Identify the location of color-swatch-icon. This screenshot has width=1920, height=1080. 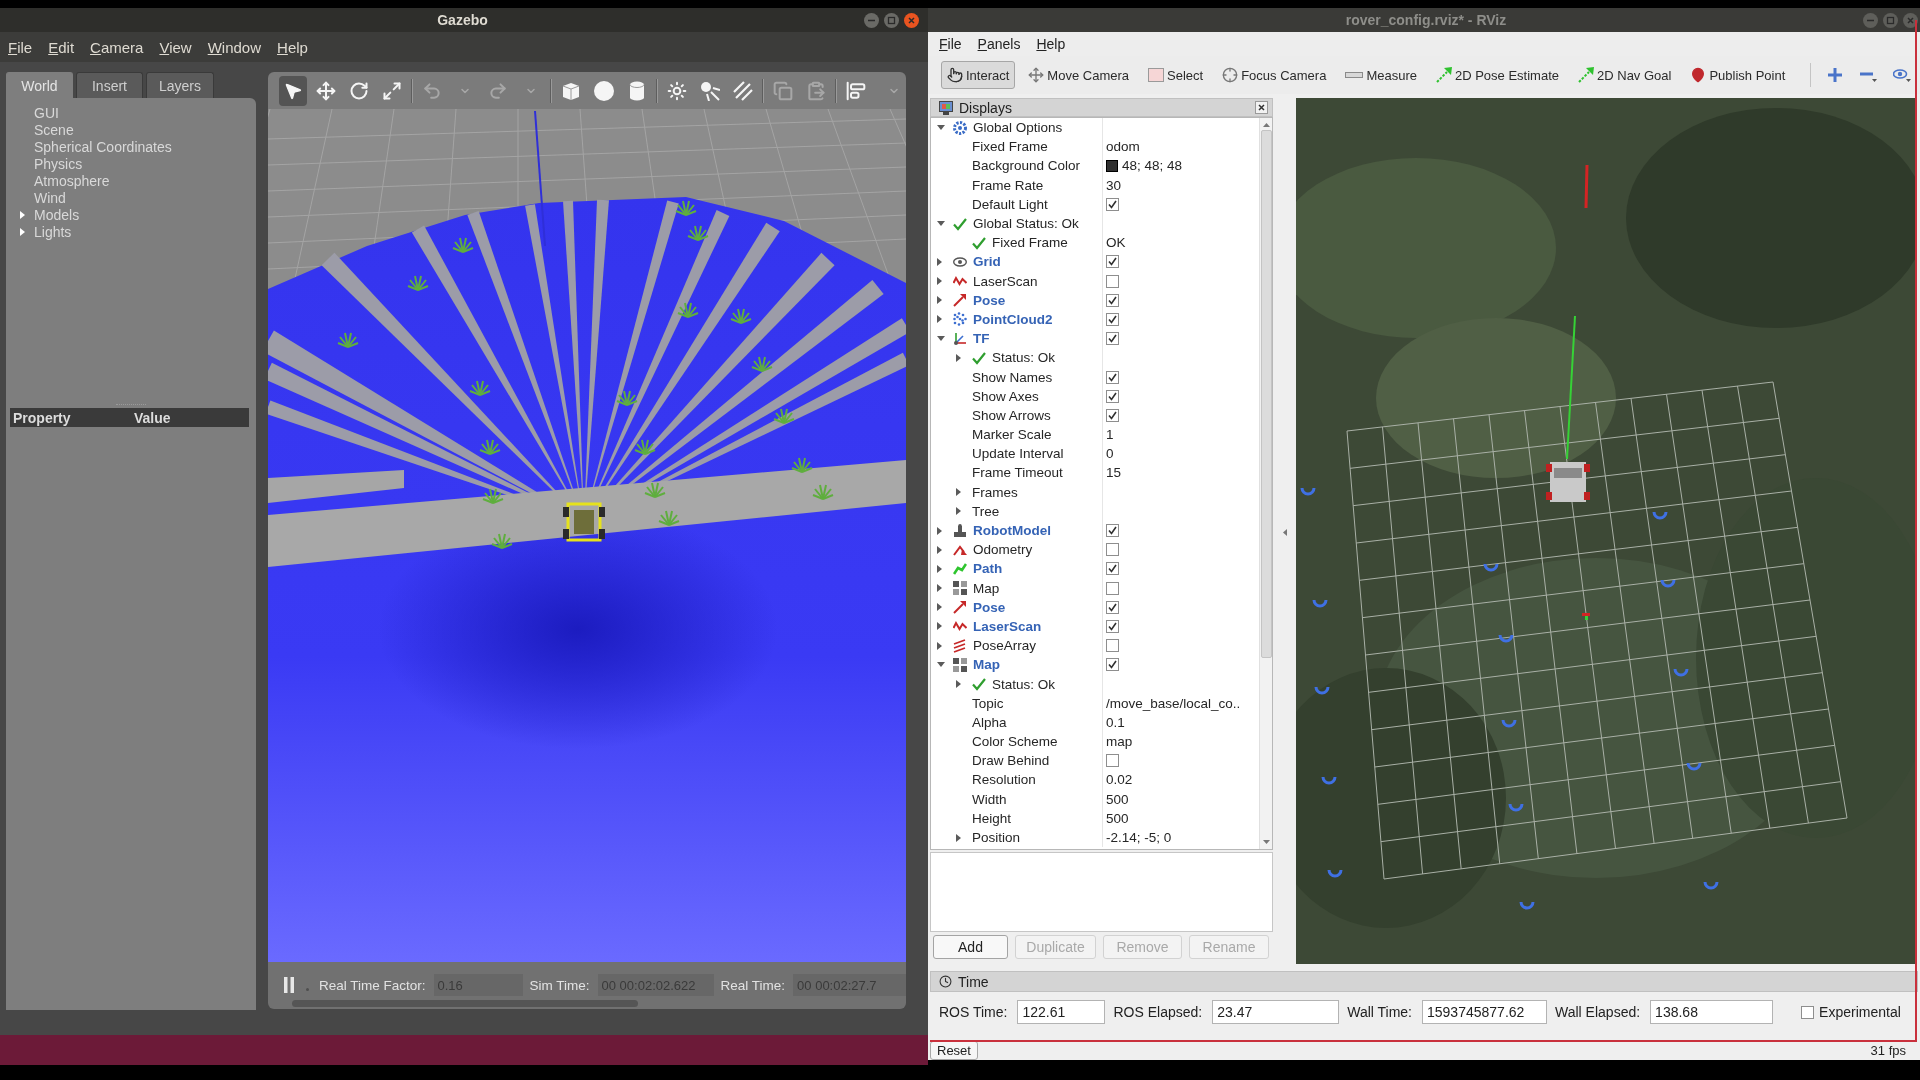
(1112, 165).